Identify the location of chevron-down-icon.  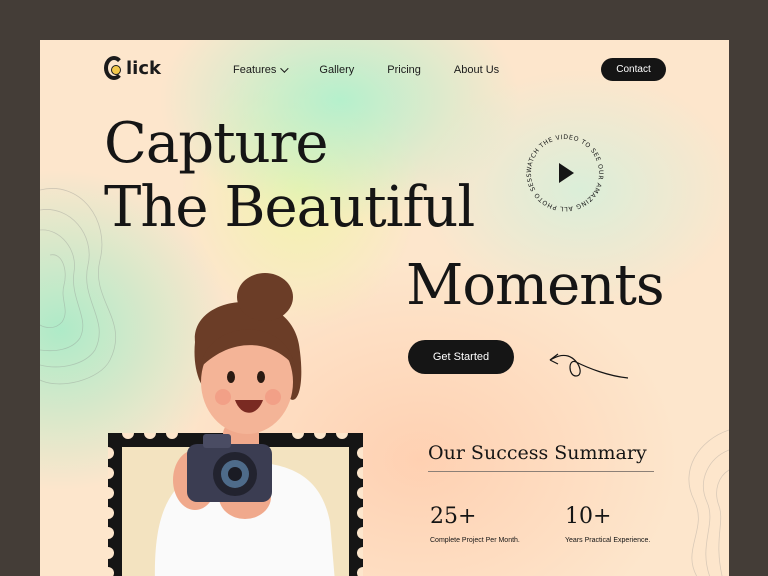
(285, 68).